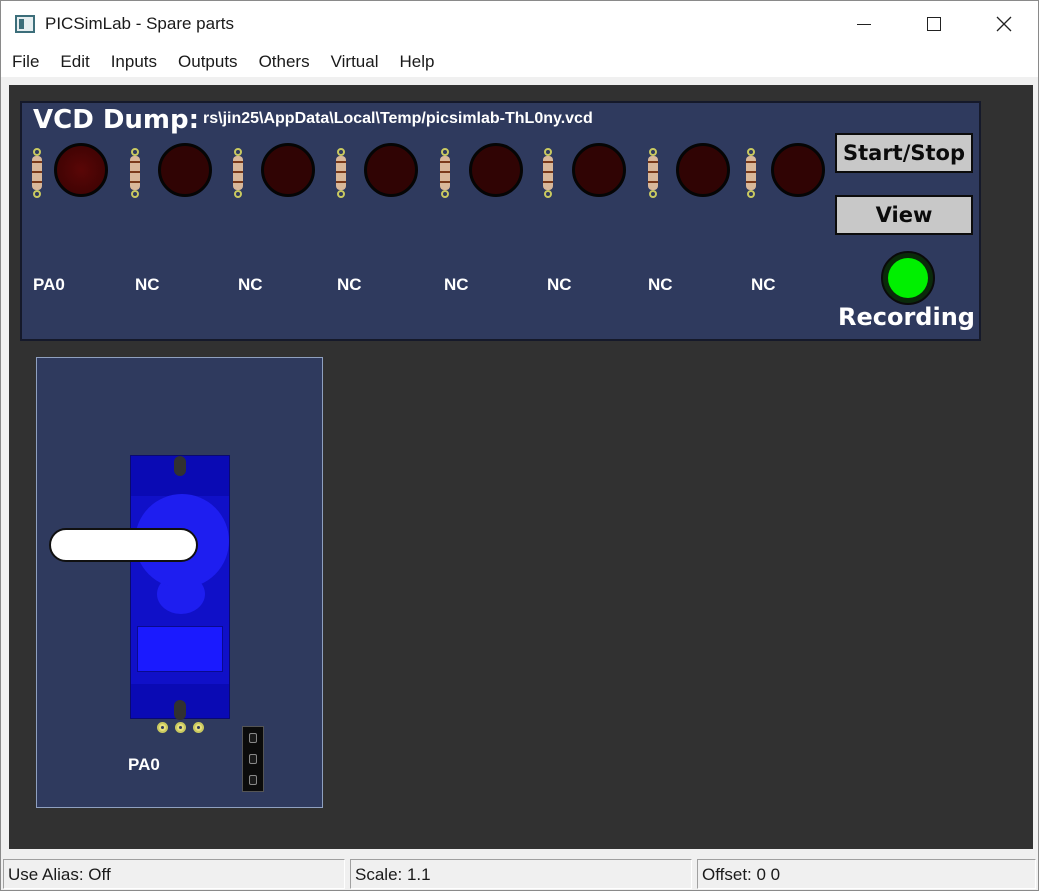  I want to click on minimize-button, so click(864, 24).